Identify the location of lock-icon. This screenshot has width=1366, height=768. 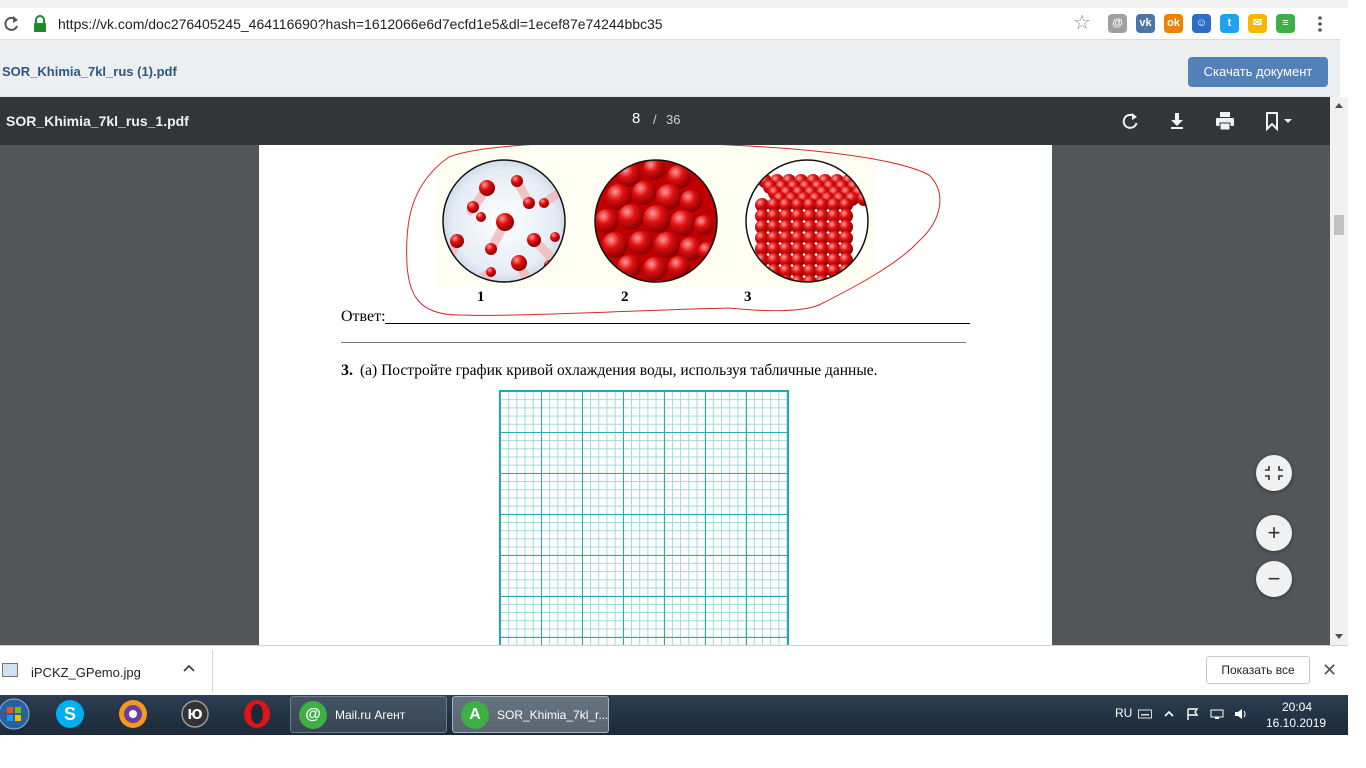
(40, 24).